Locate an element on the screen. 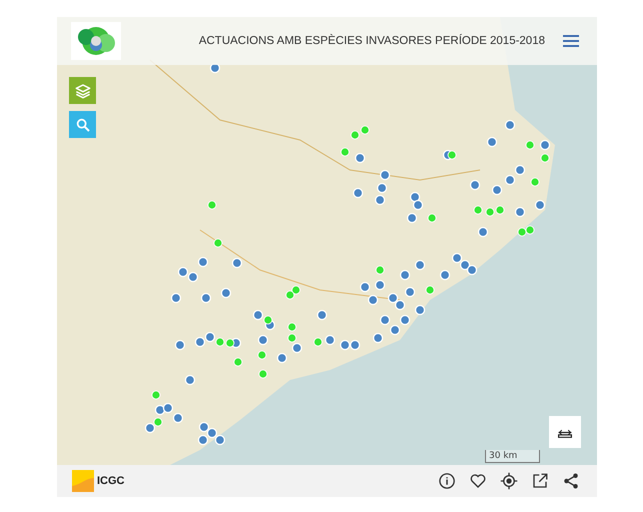 The image size is (643, 512). icgc-logo-icon is located at coordinates (83, 481).